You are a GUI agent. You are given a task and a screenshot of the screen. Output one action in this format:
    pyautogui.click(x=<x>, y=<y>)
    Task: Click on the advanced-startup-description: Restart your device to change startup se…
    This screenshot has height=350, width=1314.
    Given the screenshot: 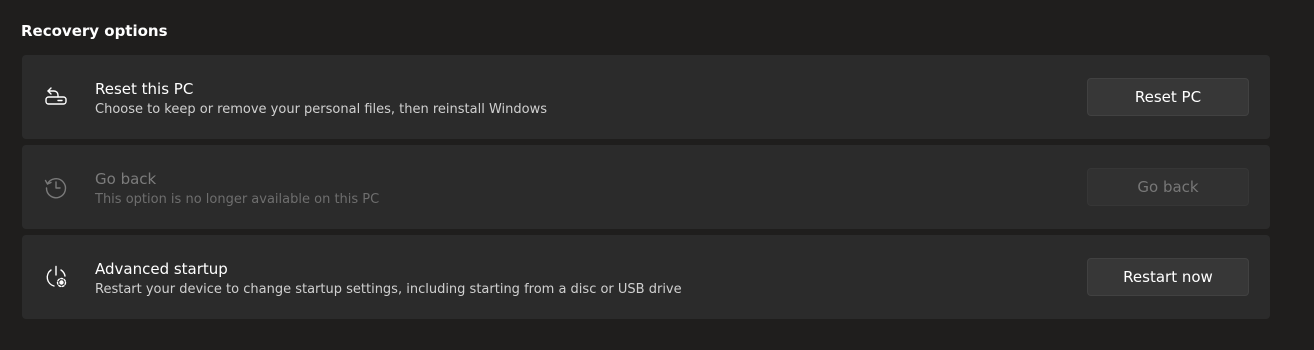 What is the action you would take?
    pyautogui.click(x=388, y=289)
    